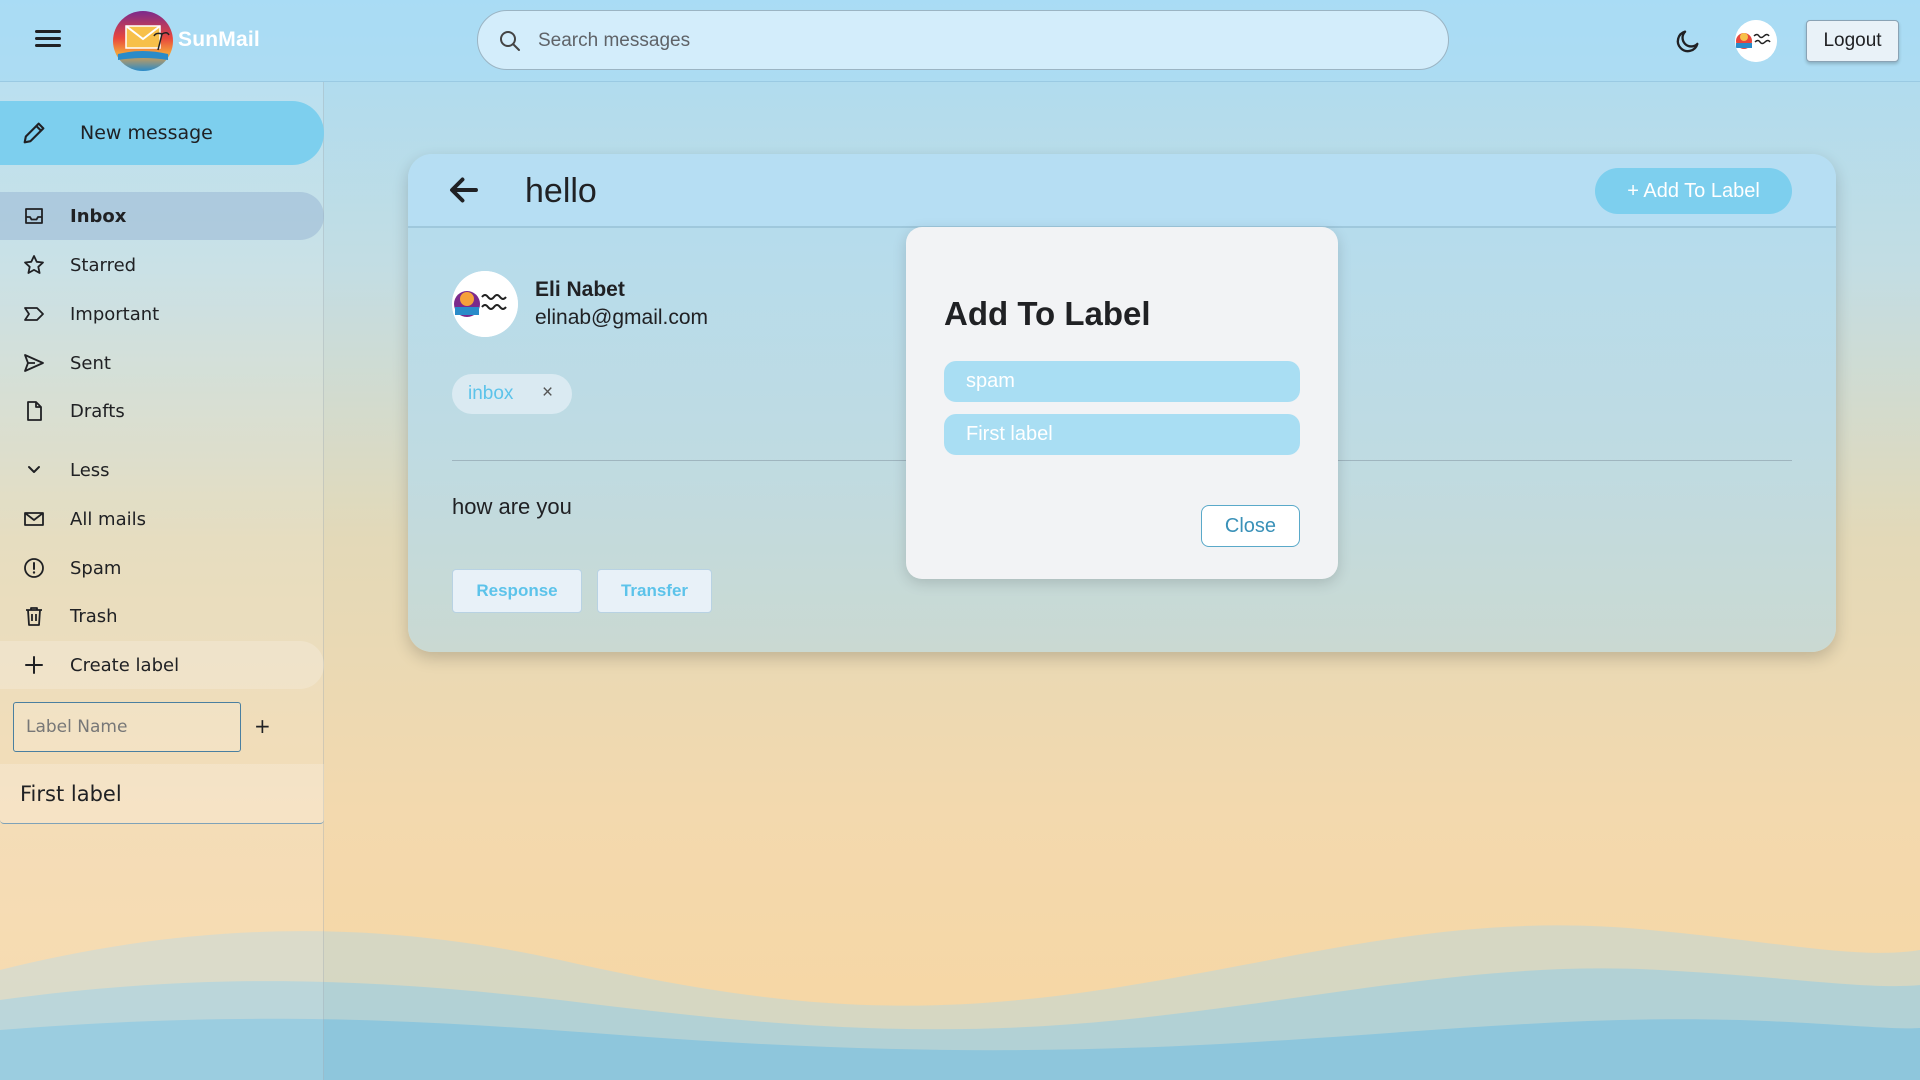 The image size is (1920, 1080). I want to click on sidebar-item-sent: Sent, so click(162, 363).